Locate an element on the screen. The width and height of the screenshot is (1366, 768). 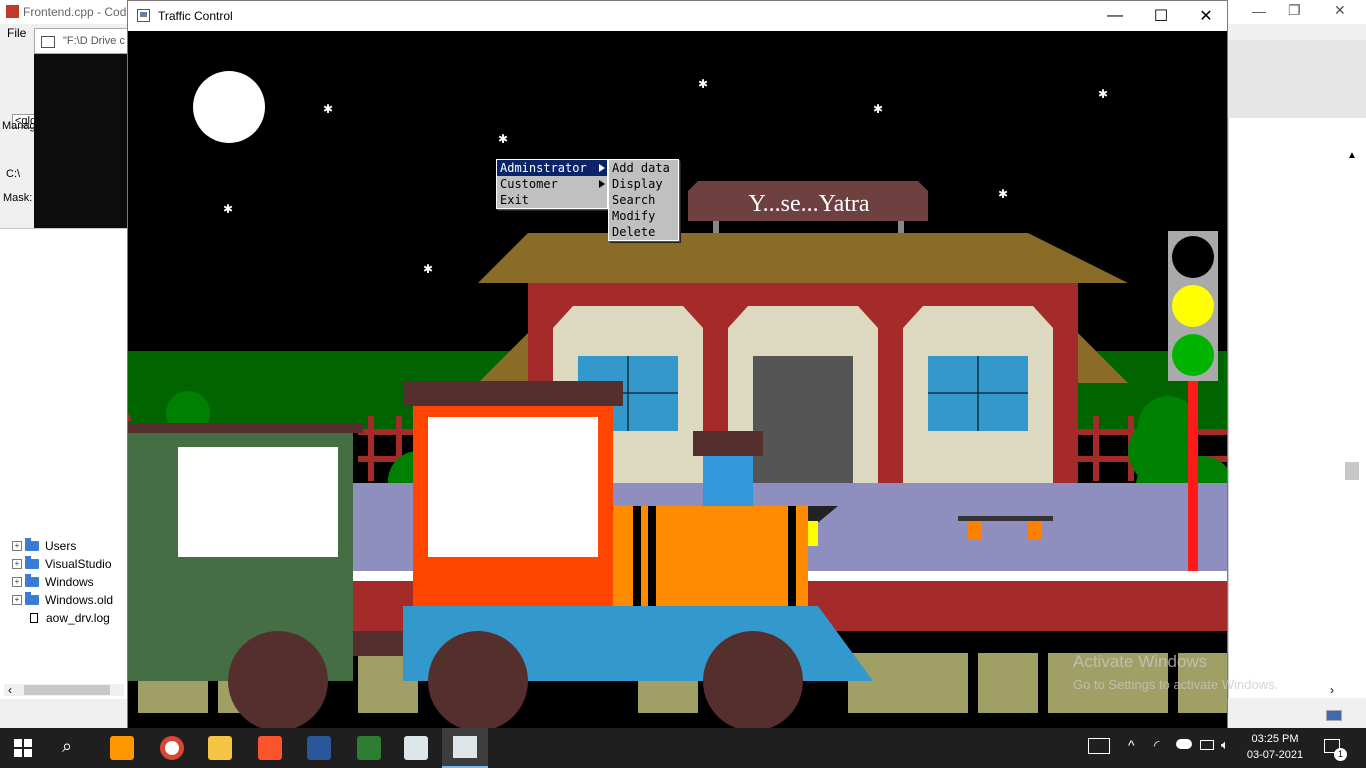
bg-minimize-icon: — is located at coordinates (1259, 11).